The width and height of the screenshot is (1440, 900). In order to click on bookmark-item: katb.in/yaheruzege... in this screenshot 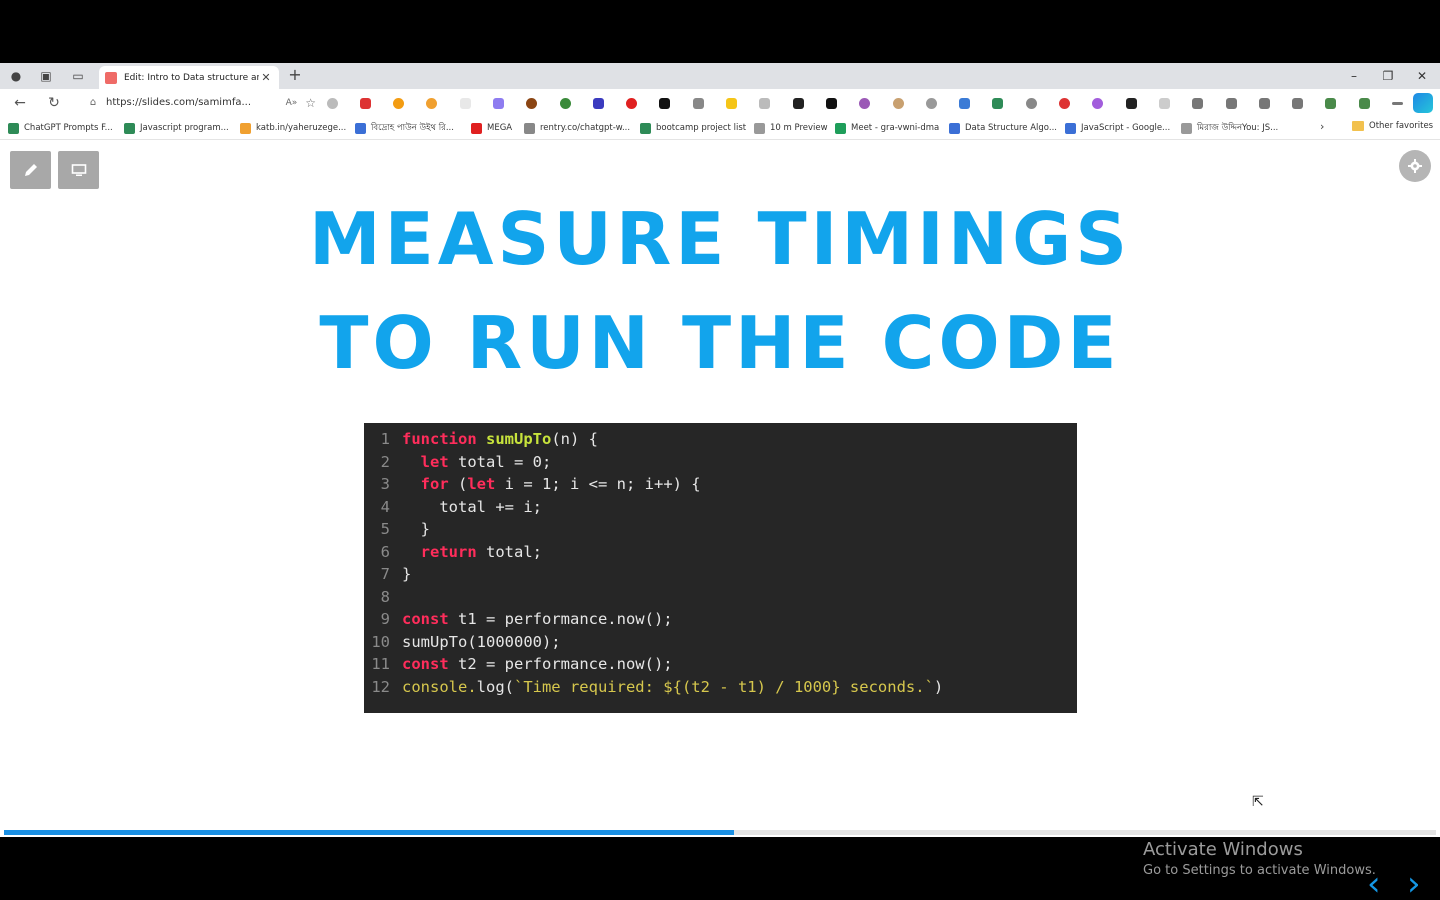, I will do `click(293, 128)`.